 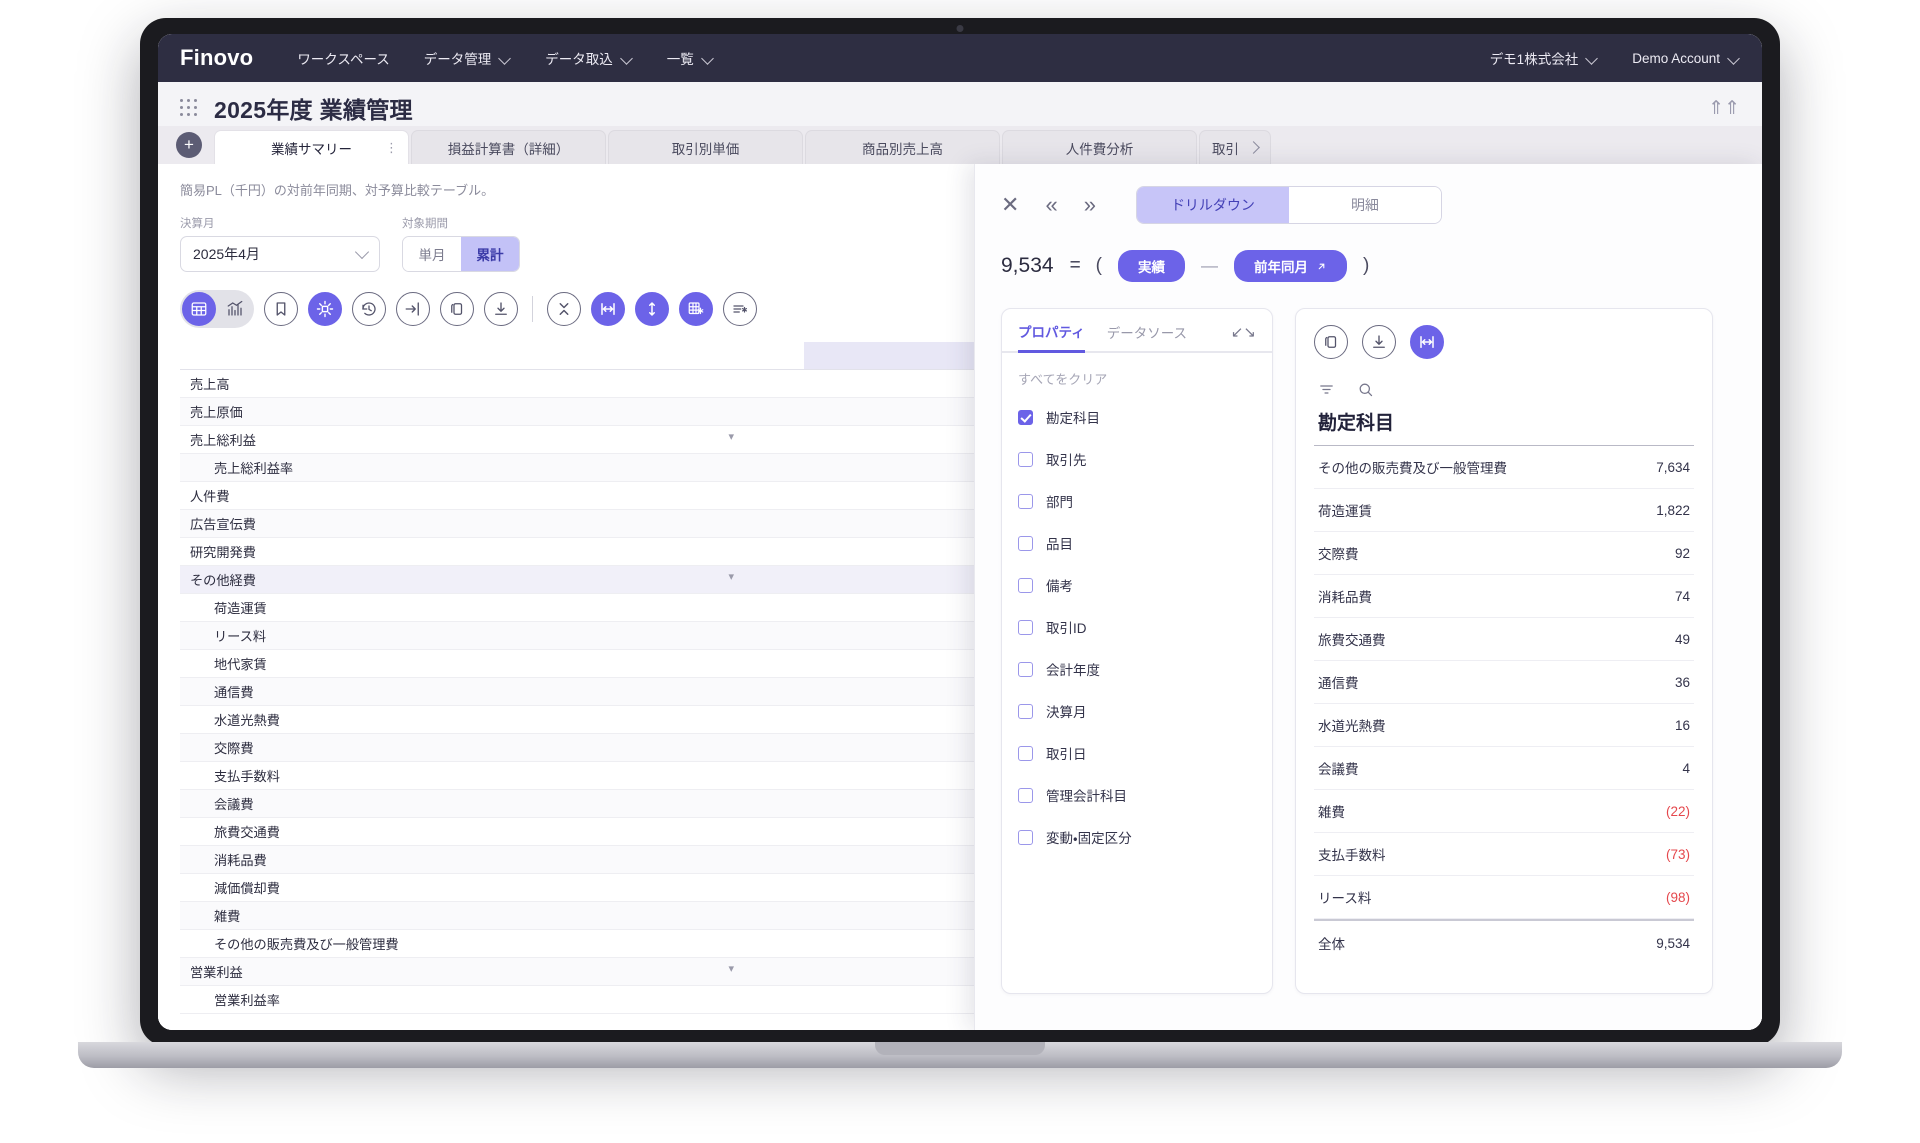 What do you see at coordinates (1147, 336) in the screenshot?
I see `property-tab-1: データソース` at bounding box center [1147, 336].